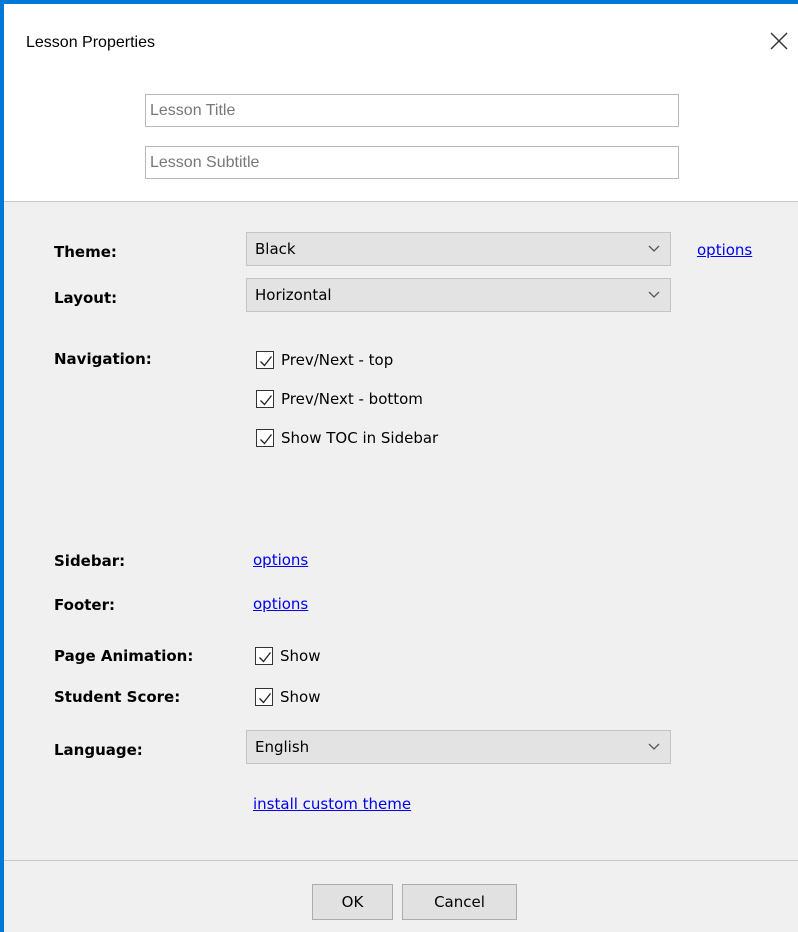 The height and width of the screenshot is (932, 798). I want to click on page-animation-show-label: Show, so click(300, 656).